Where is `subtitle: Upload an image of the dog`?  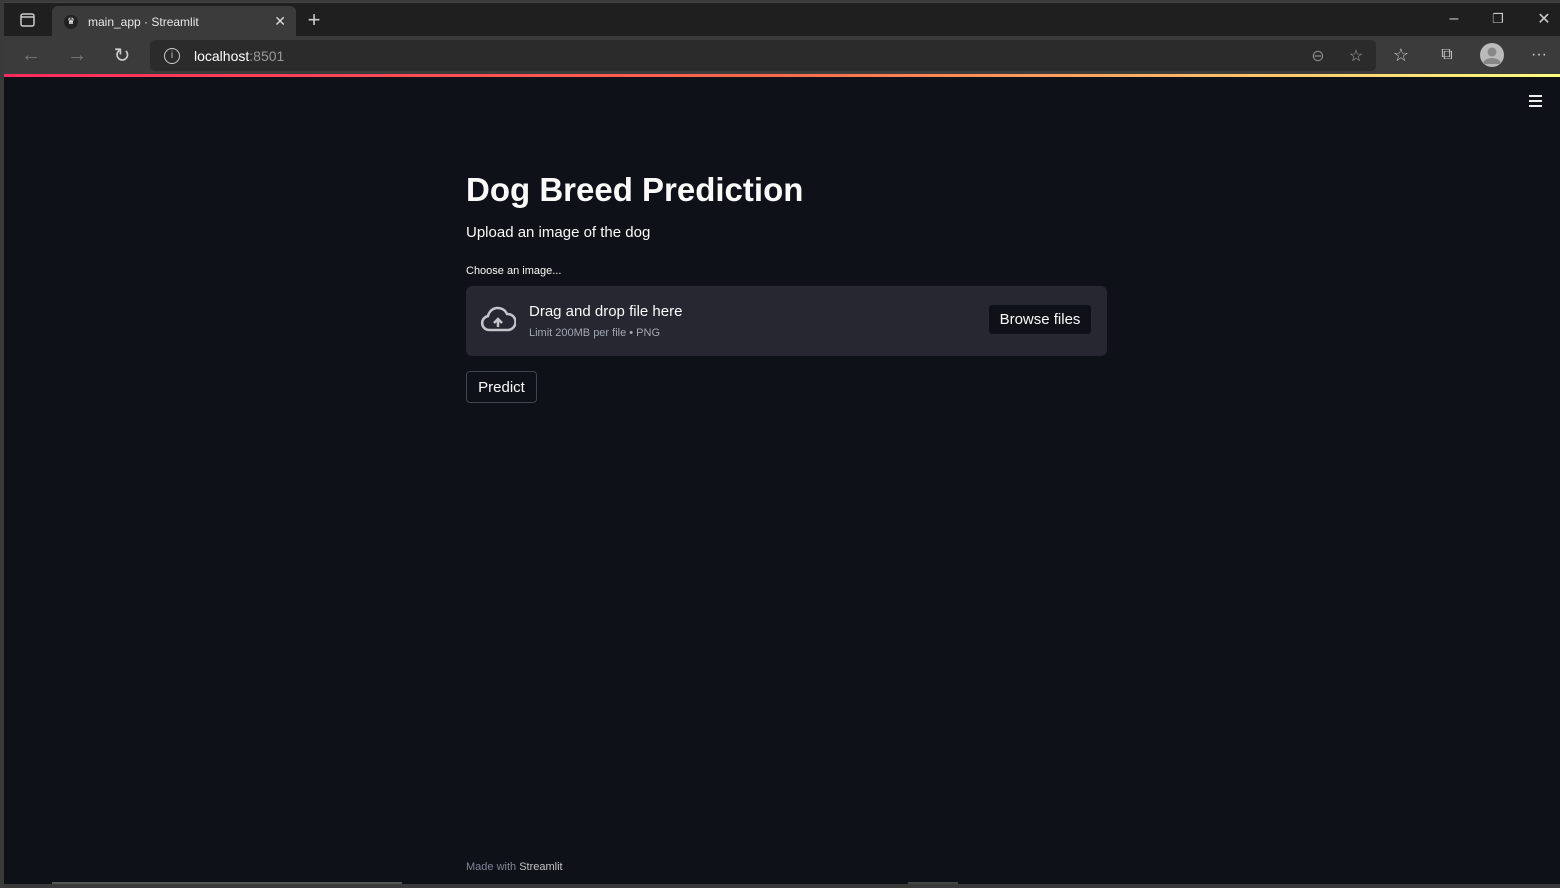
subtitle: Upload an image of the dog is located at coordinates (558, 232).